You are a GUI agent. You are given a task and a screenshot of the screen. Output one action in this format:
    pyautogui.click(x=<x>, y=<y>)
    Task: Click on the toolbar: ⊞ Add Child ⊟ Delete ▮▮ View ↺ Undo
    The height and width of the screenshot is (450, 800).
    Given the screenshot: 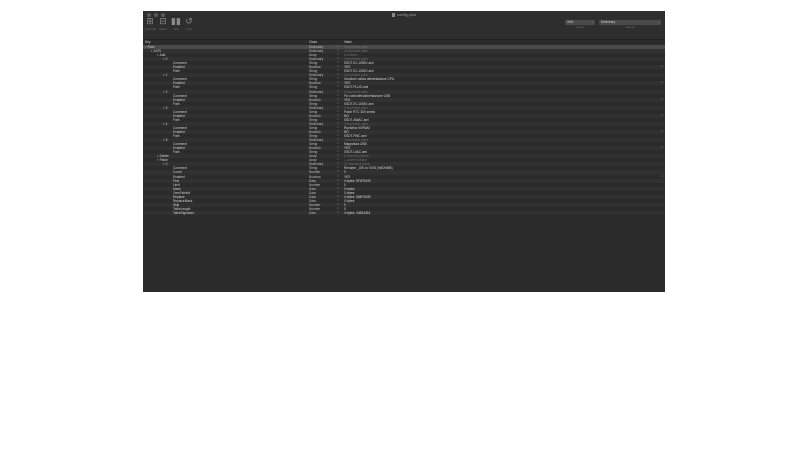 What is the action you would take?
    pyautogui.click(x=169, y=24)
    